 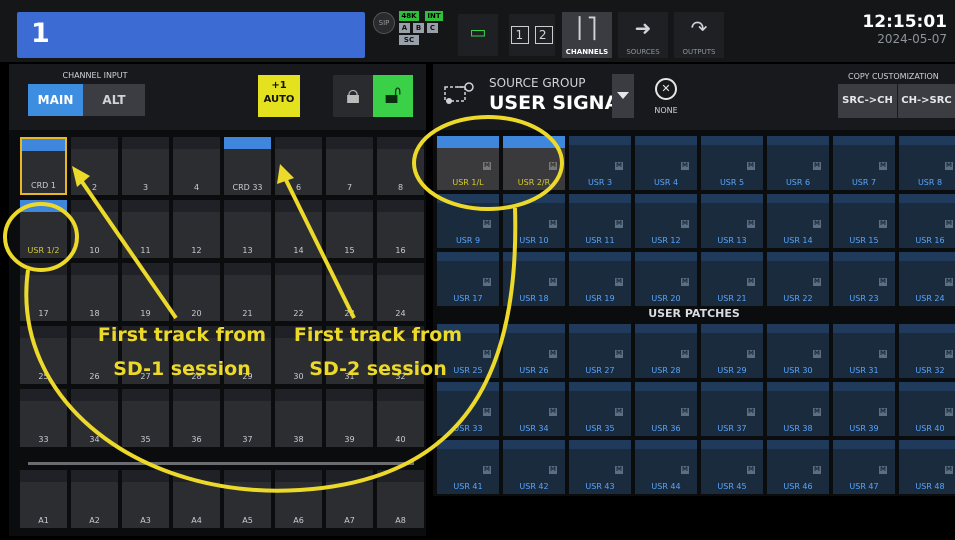 What do you see at coordinates (182, 369) in the screenshot?
I see `annotation-sd1-line2: SD-1 session` at bounding box center [182, 369].